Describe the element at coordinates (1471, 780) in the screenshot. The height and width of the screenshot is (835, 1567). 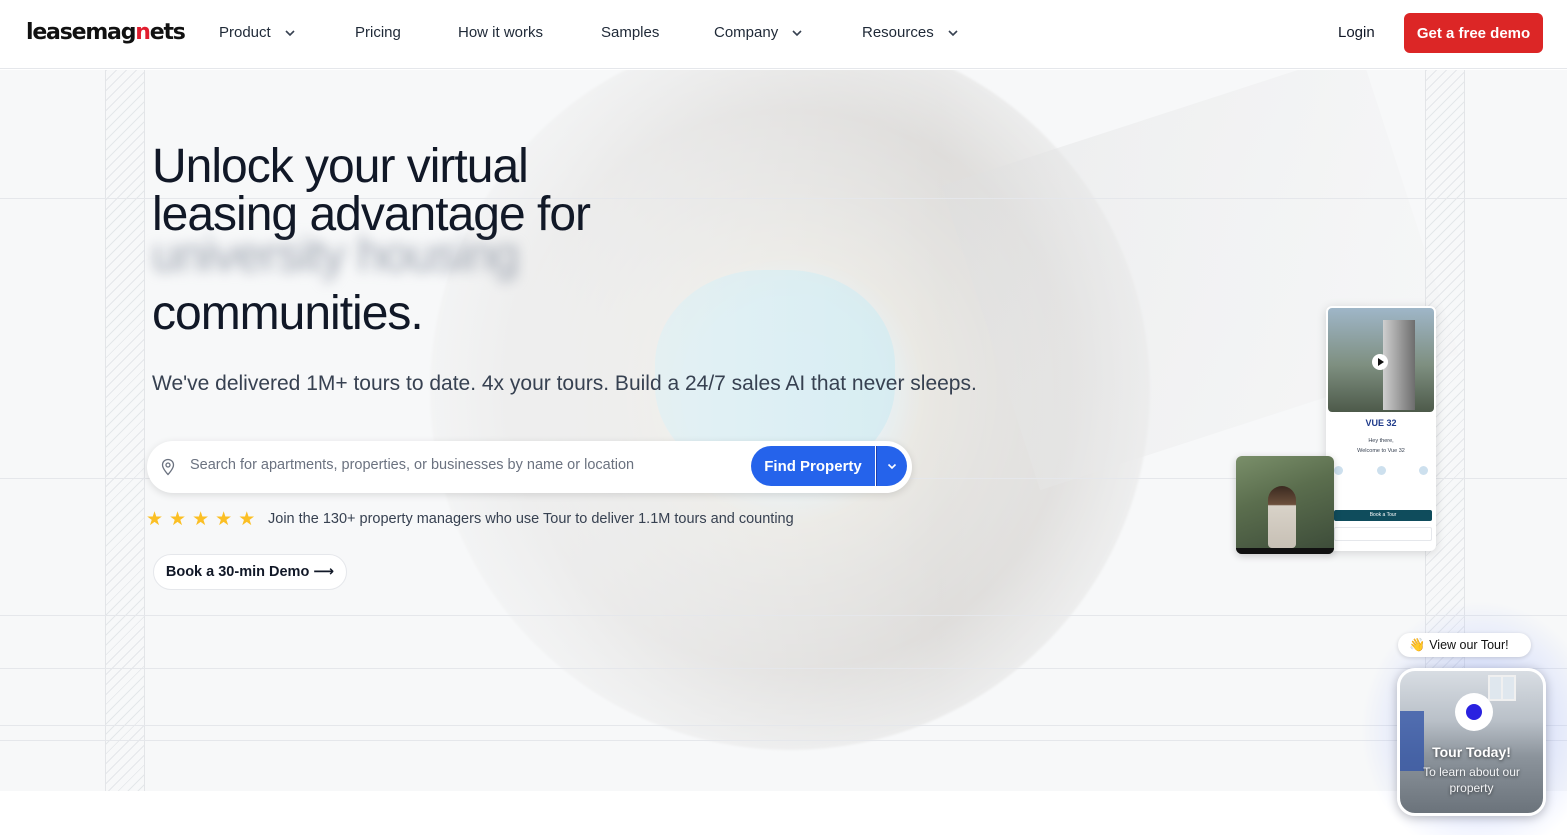
I see `tour-subtitle: To learn about our property` at that location.